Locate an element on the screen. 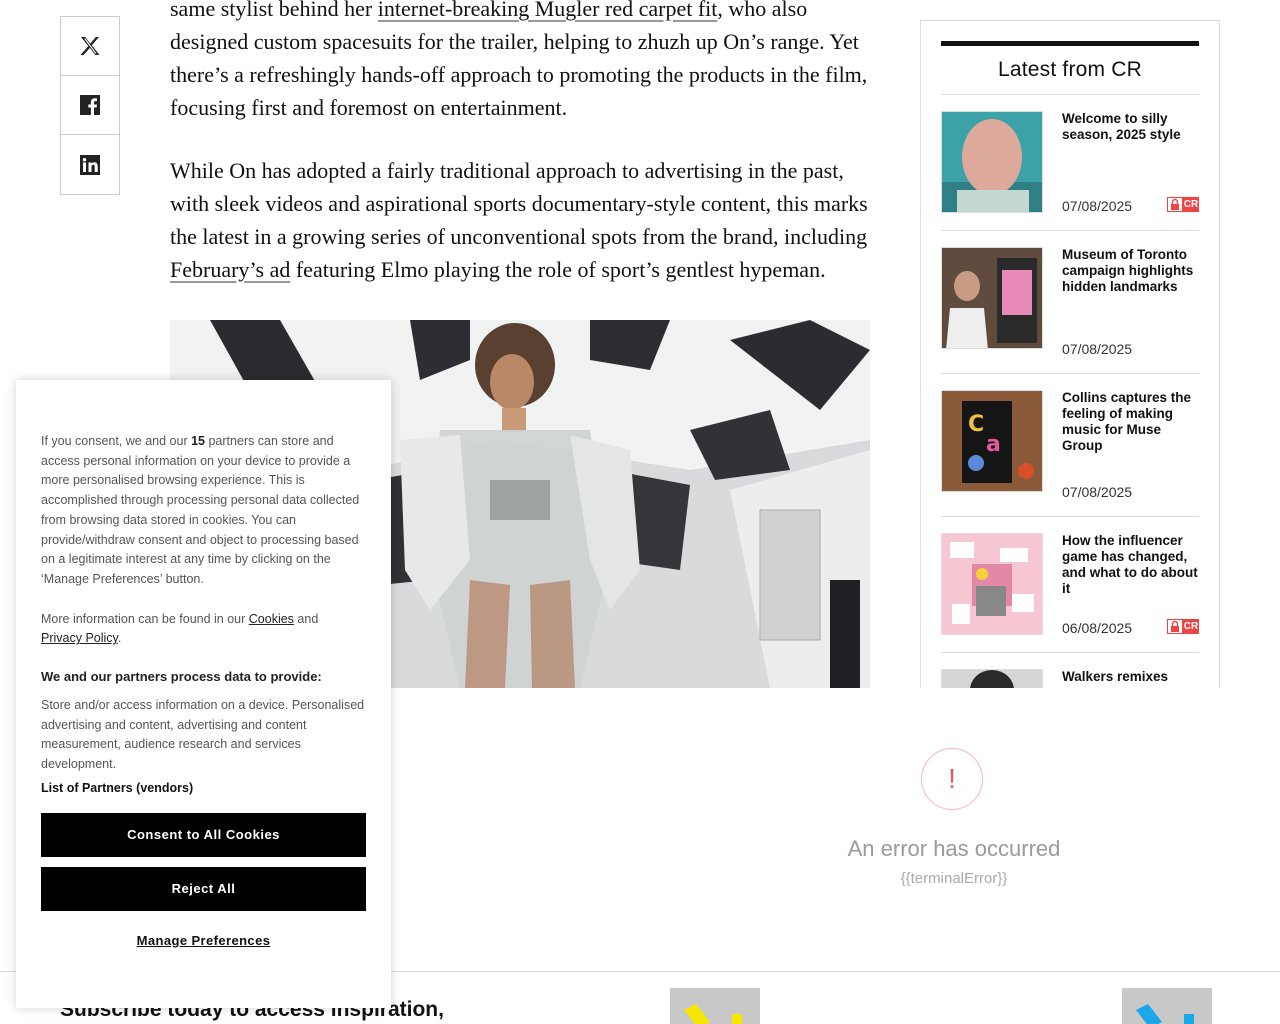  news-item: Walkers remixes is located at coordinates (1070, 670).